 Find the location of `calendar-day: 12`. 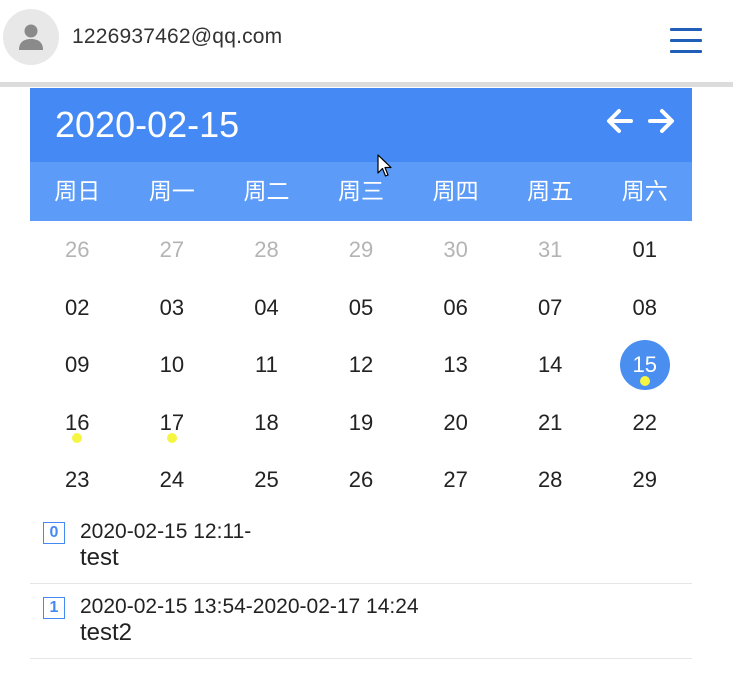

calendar-day: 12 is located at coordinates (361, 365).